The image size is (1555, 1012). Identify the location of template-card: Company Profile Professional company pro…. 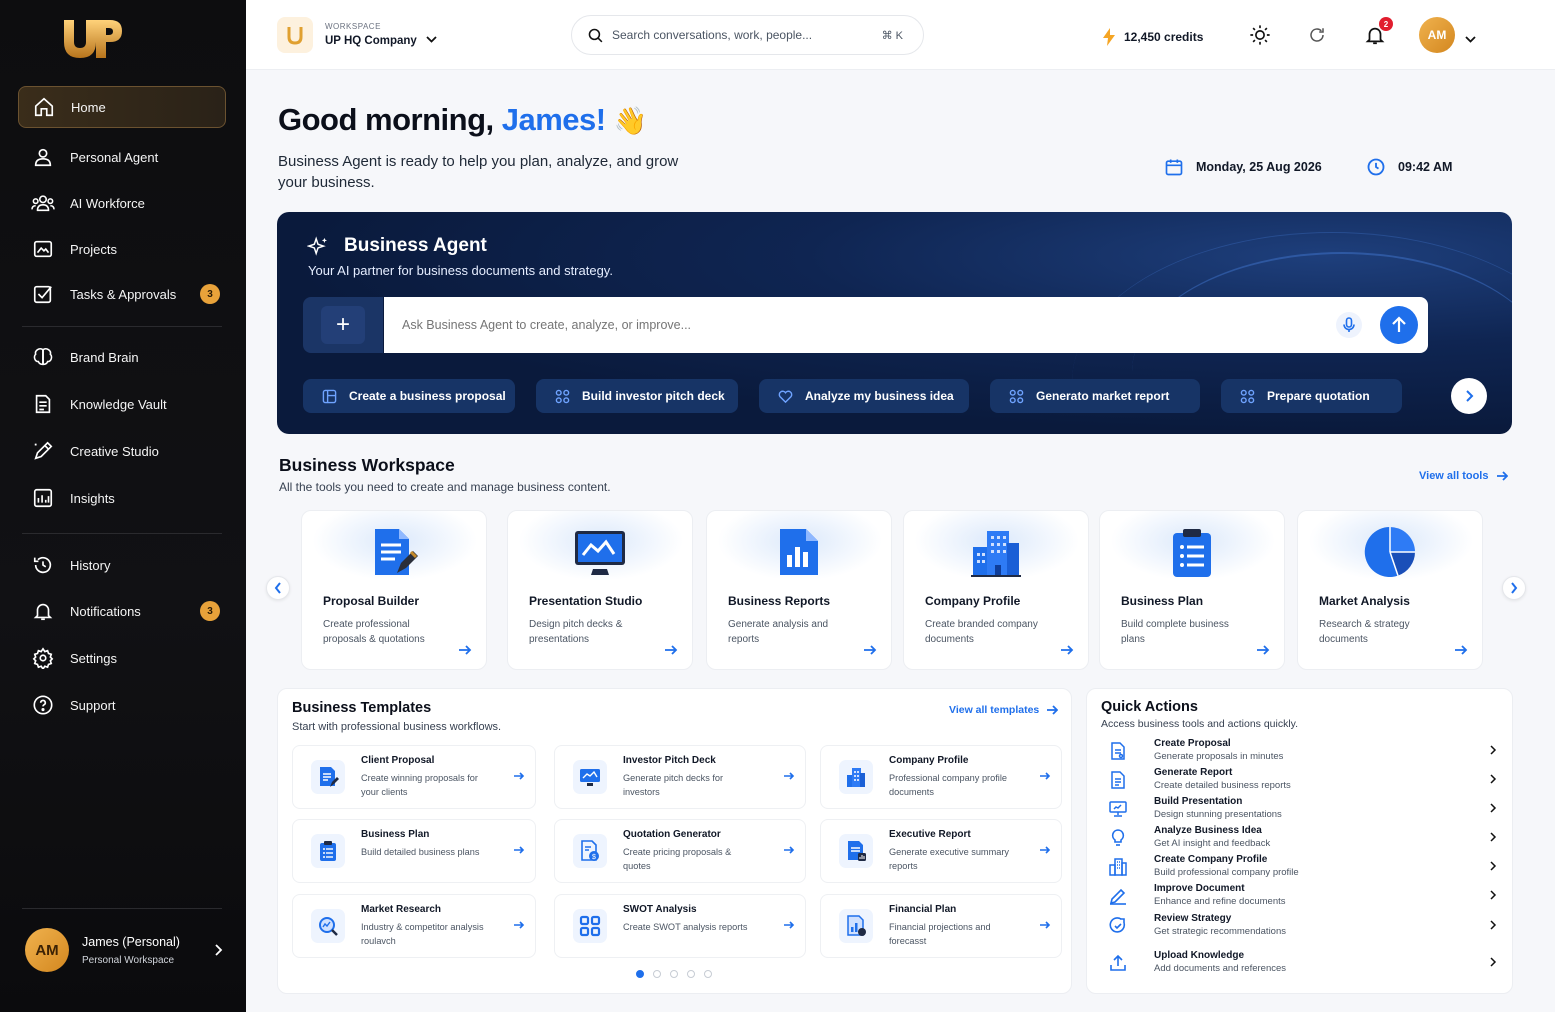
(941, 777).